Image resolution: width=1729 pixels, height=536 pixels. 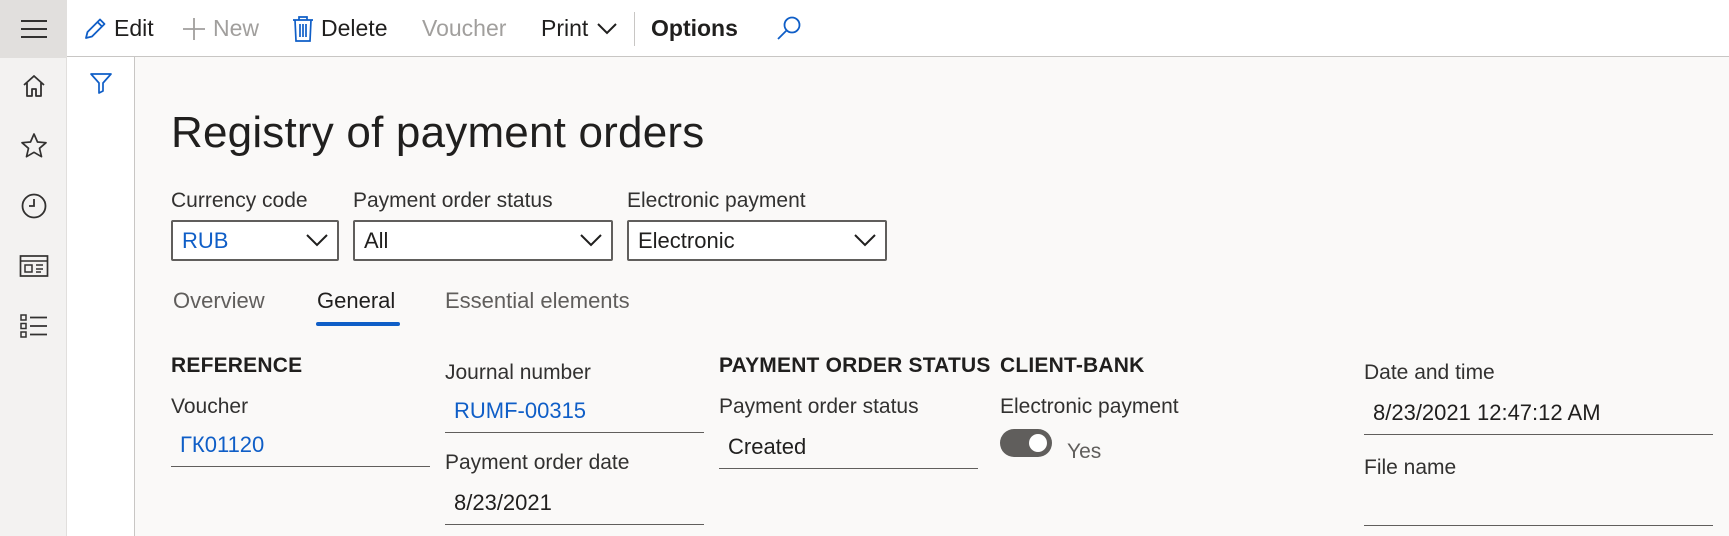 I want to click on payment-order-date-field: 8/23/2021, so click(x=574, y=507).